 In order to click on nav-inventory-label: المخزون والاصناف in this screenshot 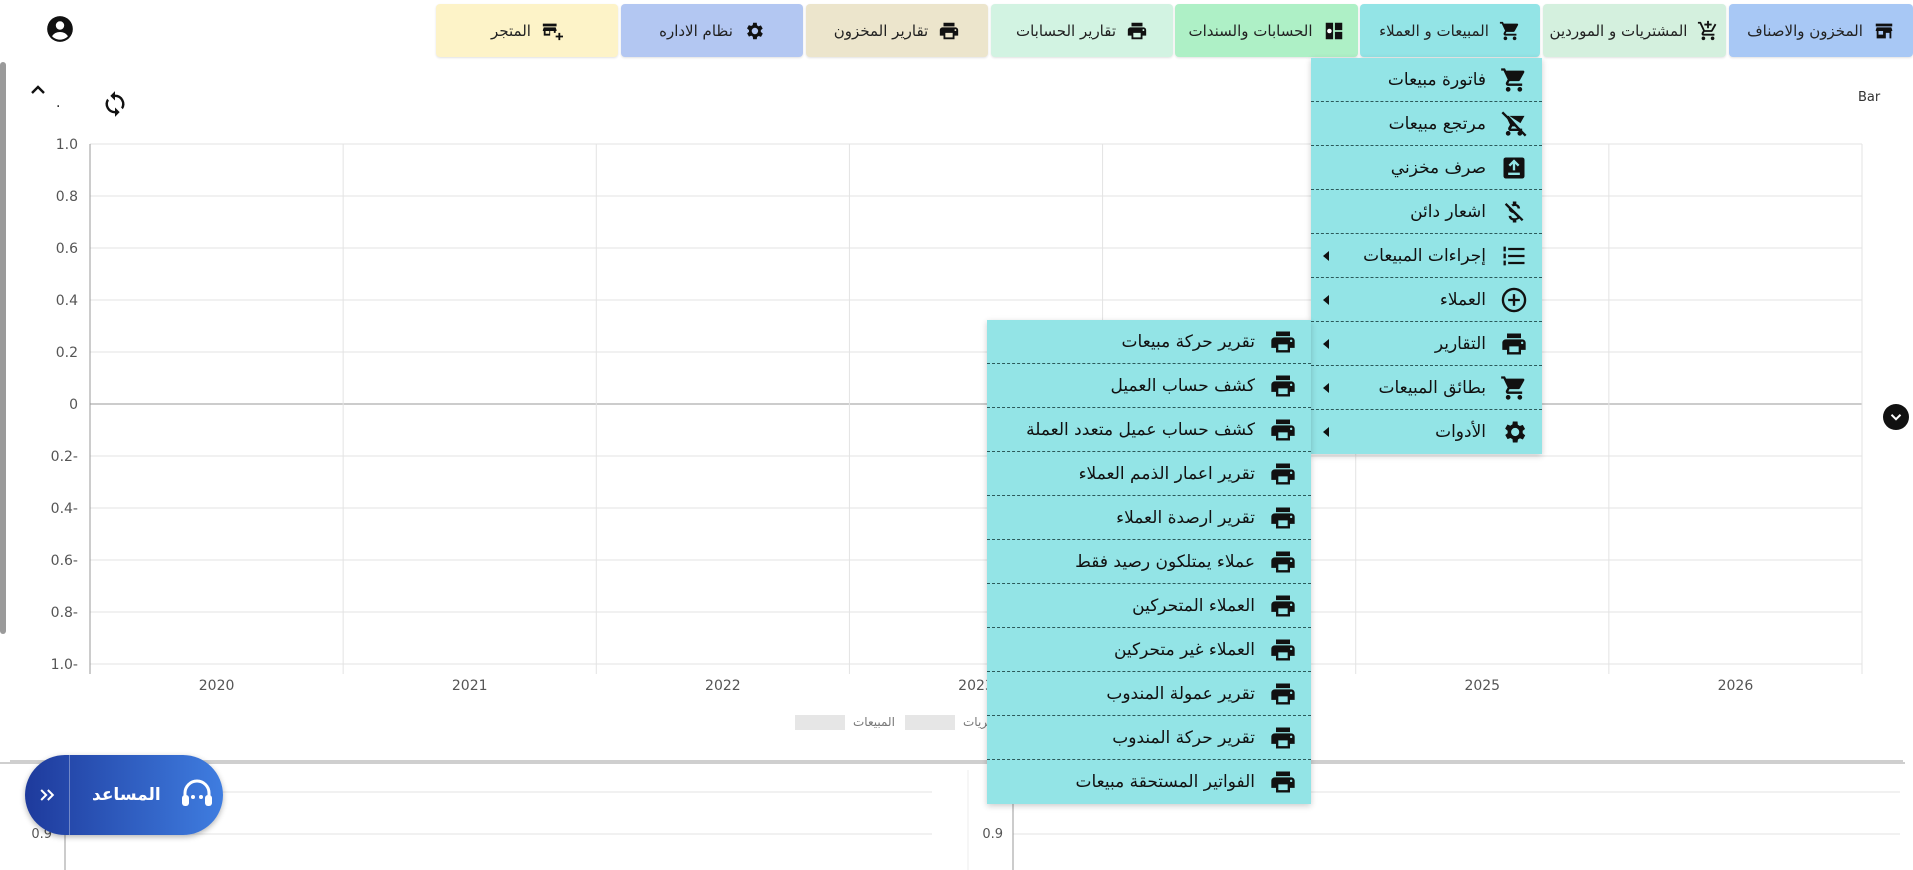, I will do `click(1805, 30)`.